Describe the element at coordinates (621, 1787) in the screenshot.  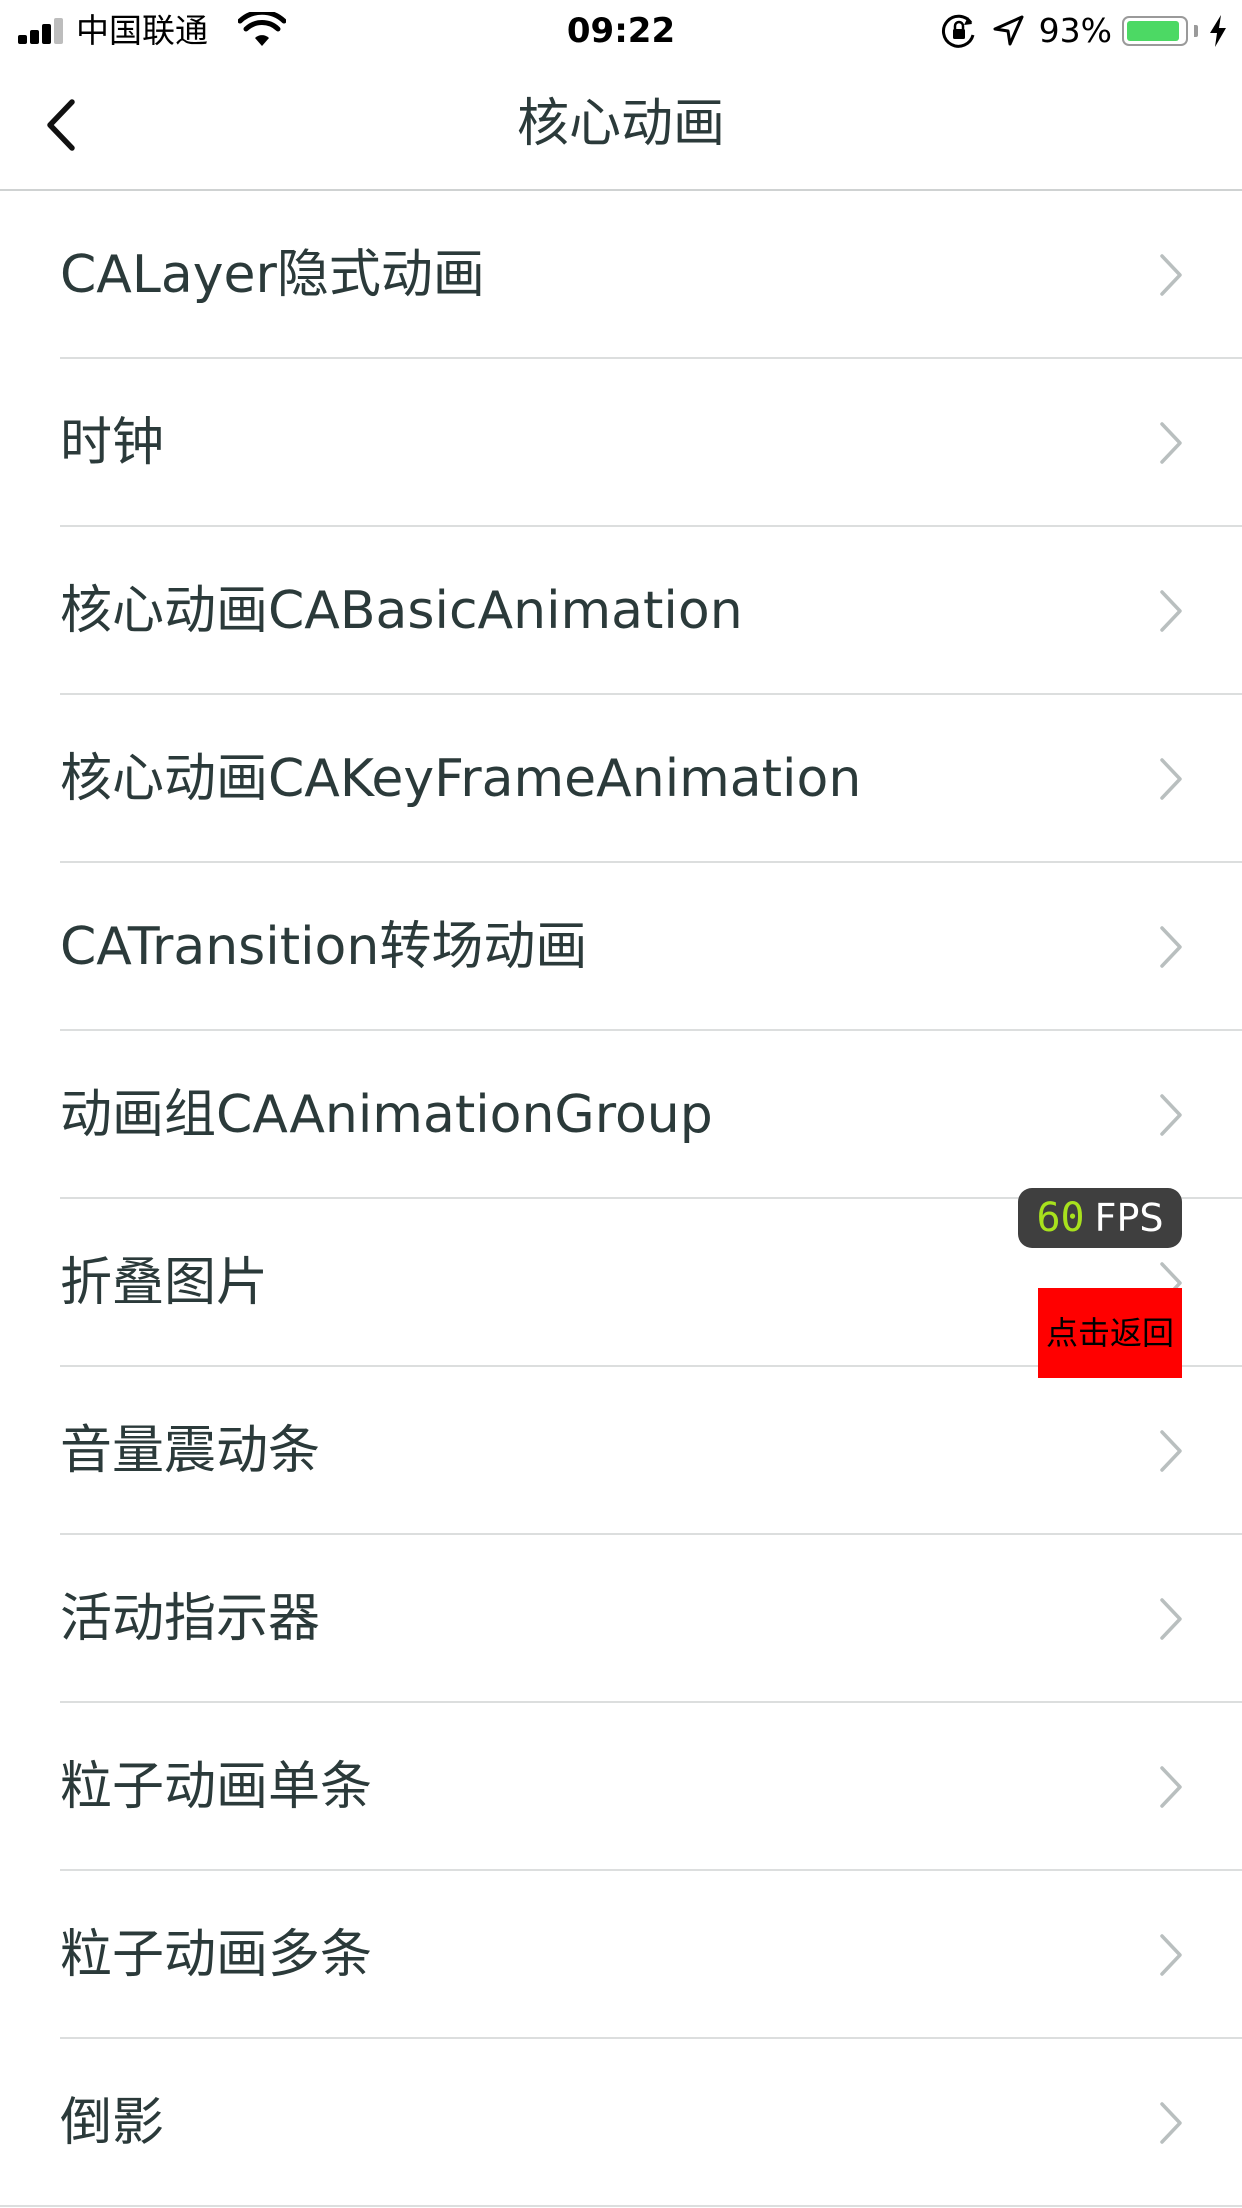
I see `list-item-9: 粒子动画单条` at that location.